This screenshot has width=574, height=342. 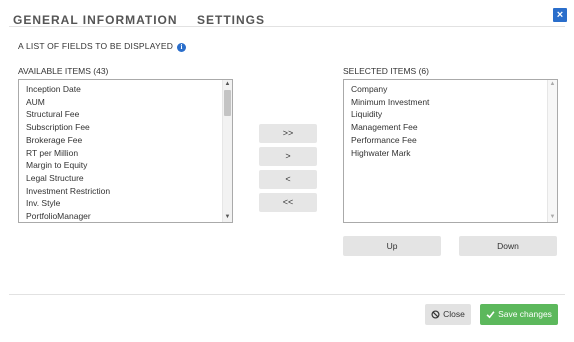 What do you see at coordinates (454, 314) in the screenshot?
I see `close-button-label: Close` at bounding box center [454, 314].